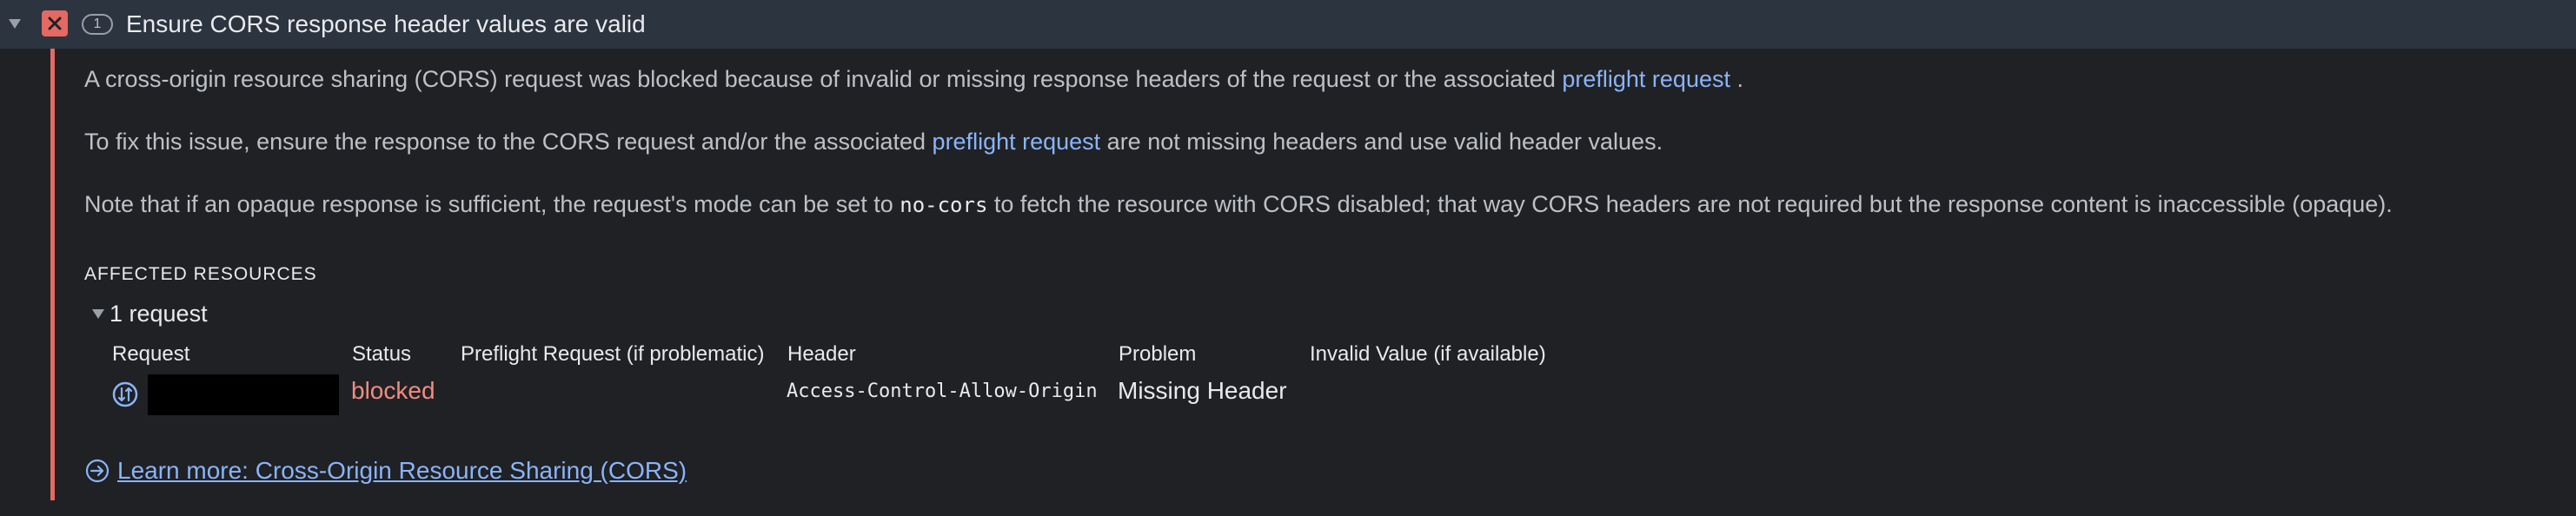  What do you see at coordinates (944, 205) in the screenshot?
I see `no-cors-code: no-cors` at bounding box center [944, 205].